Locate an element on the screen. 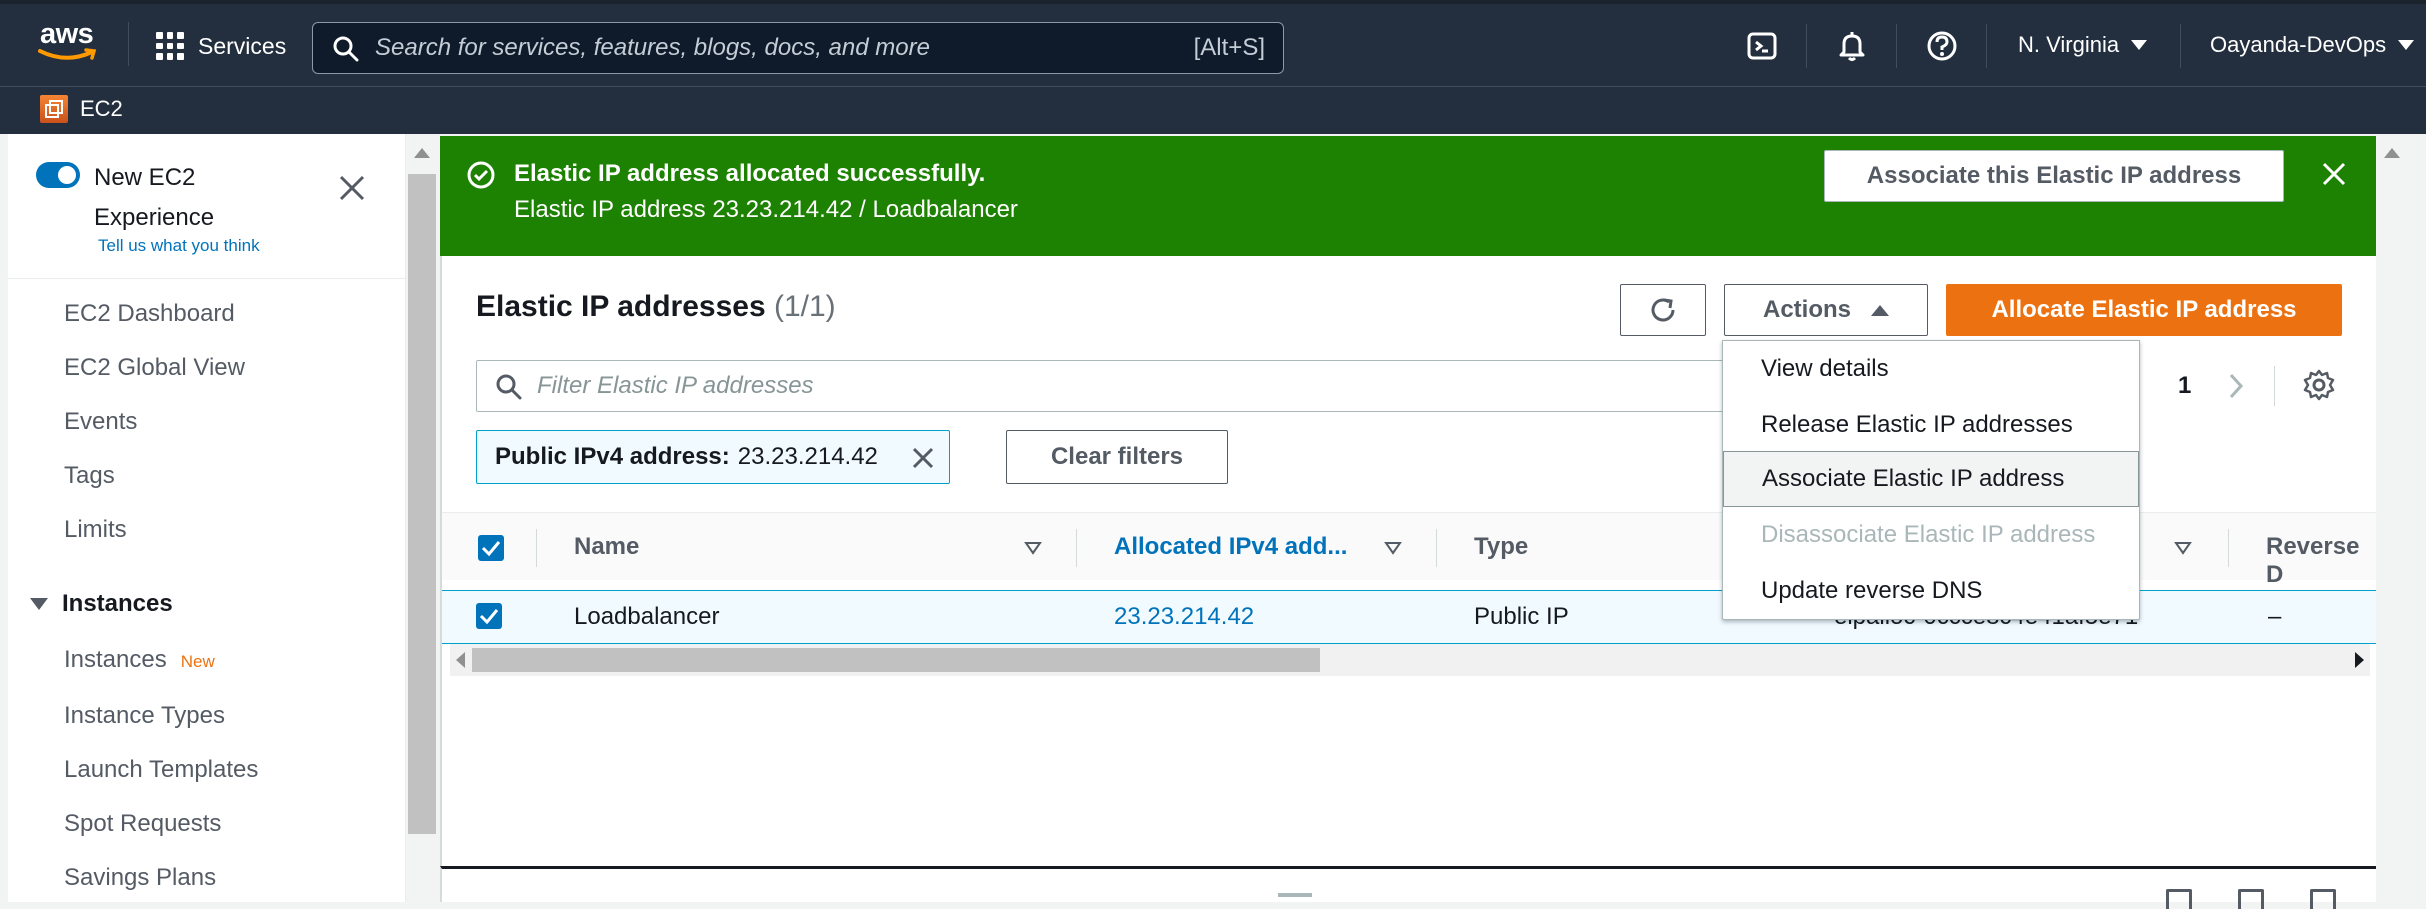  clear-filters-button: Clear filters is located at coordinates (1117, 457).